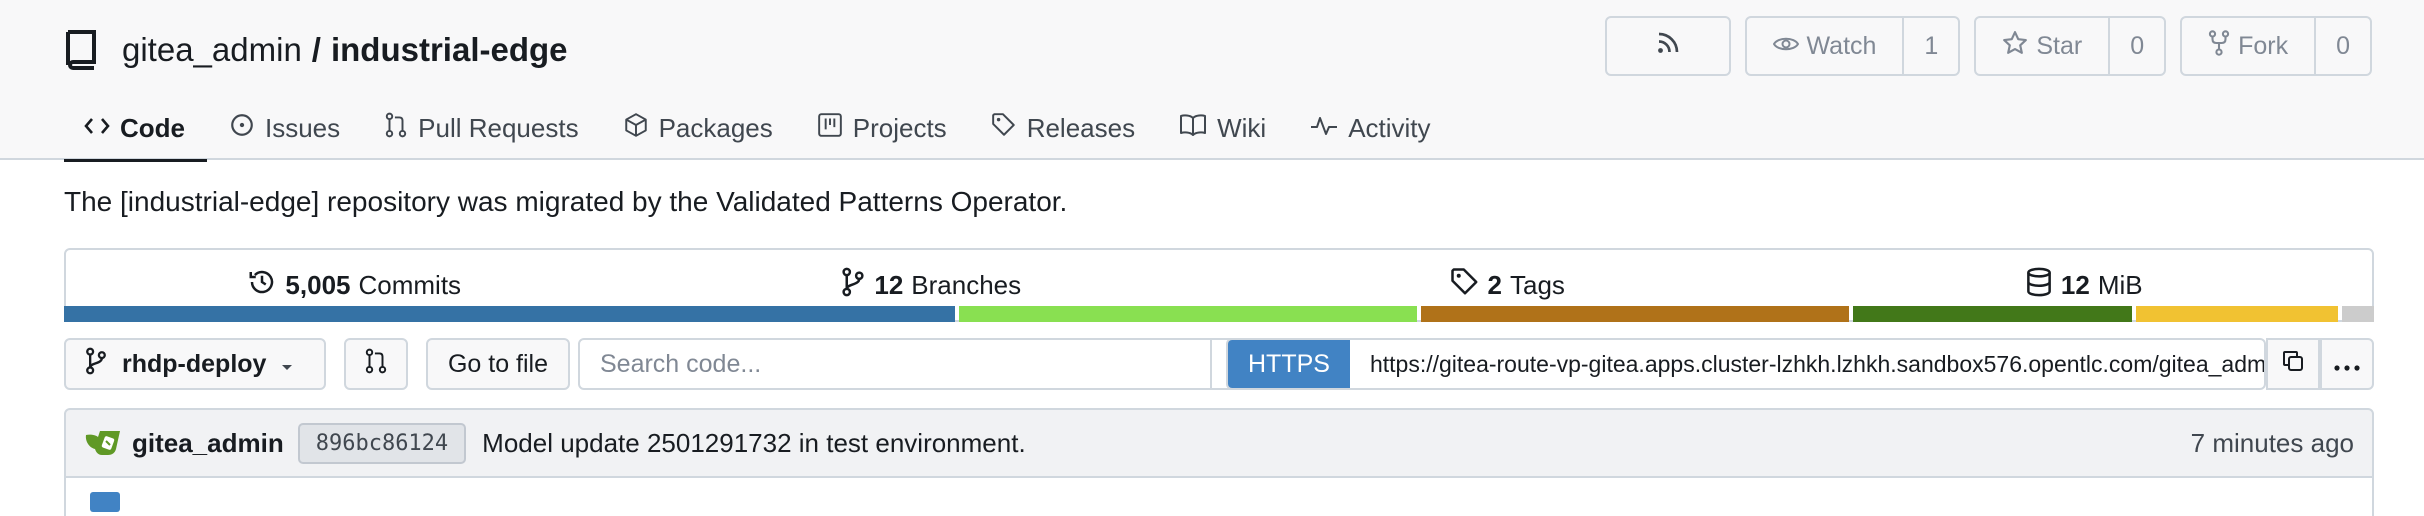  I want to click on language-stats-bar, so click(1219, 314).